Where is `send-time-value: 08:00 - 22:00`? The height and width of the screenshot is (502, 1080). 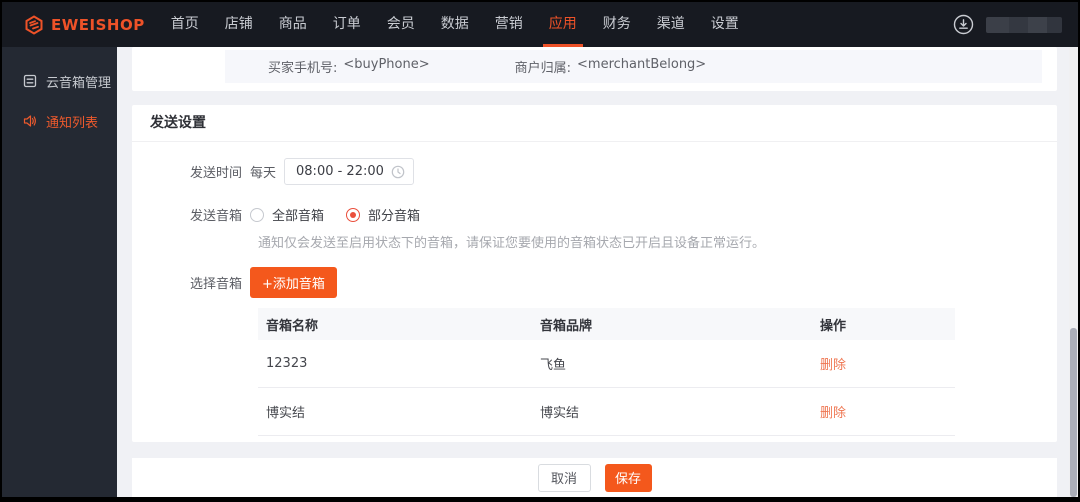
send-time-value: 08:00 - 22:00 is located at coordinates (340, 171).